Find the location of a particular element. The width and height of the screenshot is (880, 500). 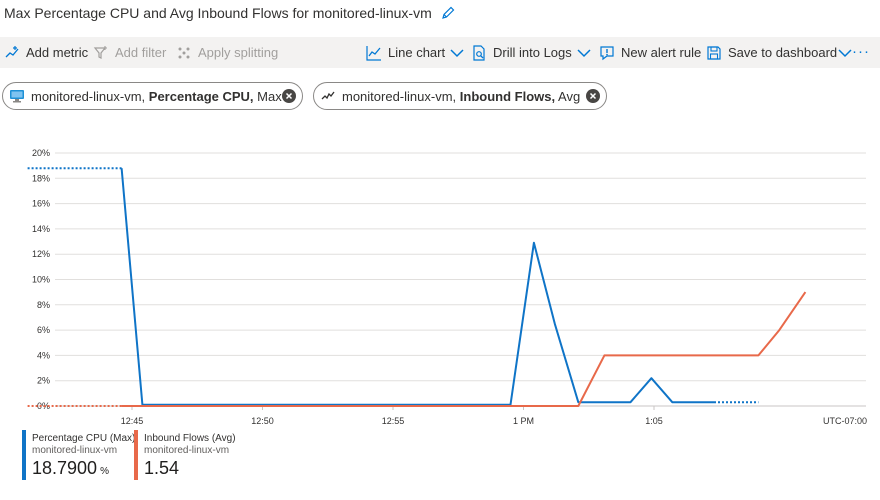

x-tick-label: 1 PM is located at coordinates (523, 421).